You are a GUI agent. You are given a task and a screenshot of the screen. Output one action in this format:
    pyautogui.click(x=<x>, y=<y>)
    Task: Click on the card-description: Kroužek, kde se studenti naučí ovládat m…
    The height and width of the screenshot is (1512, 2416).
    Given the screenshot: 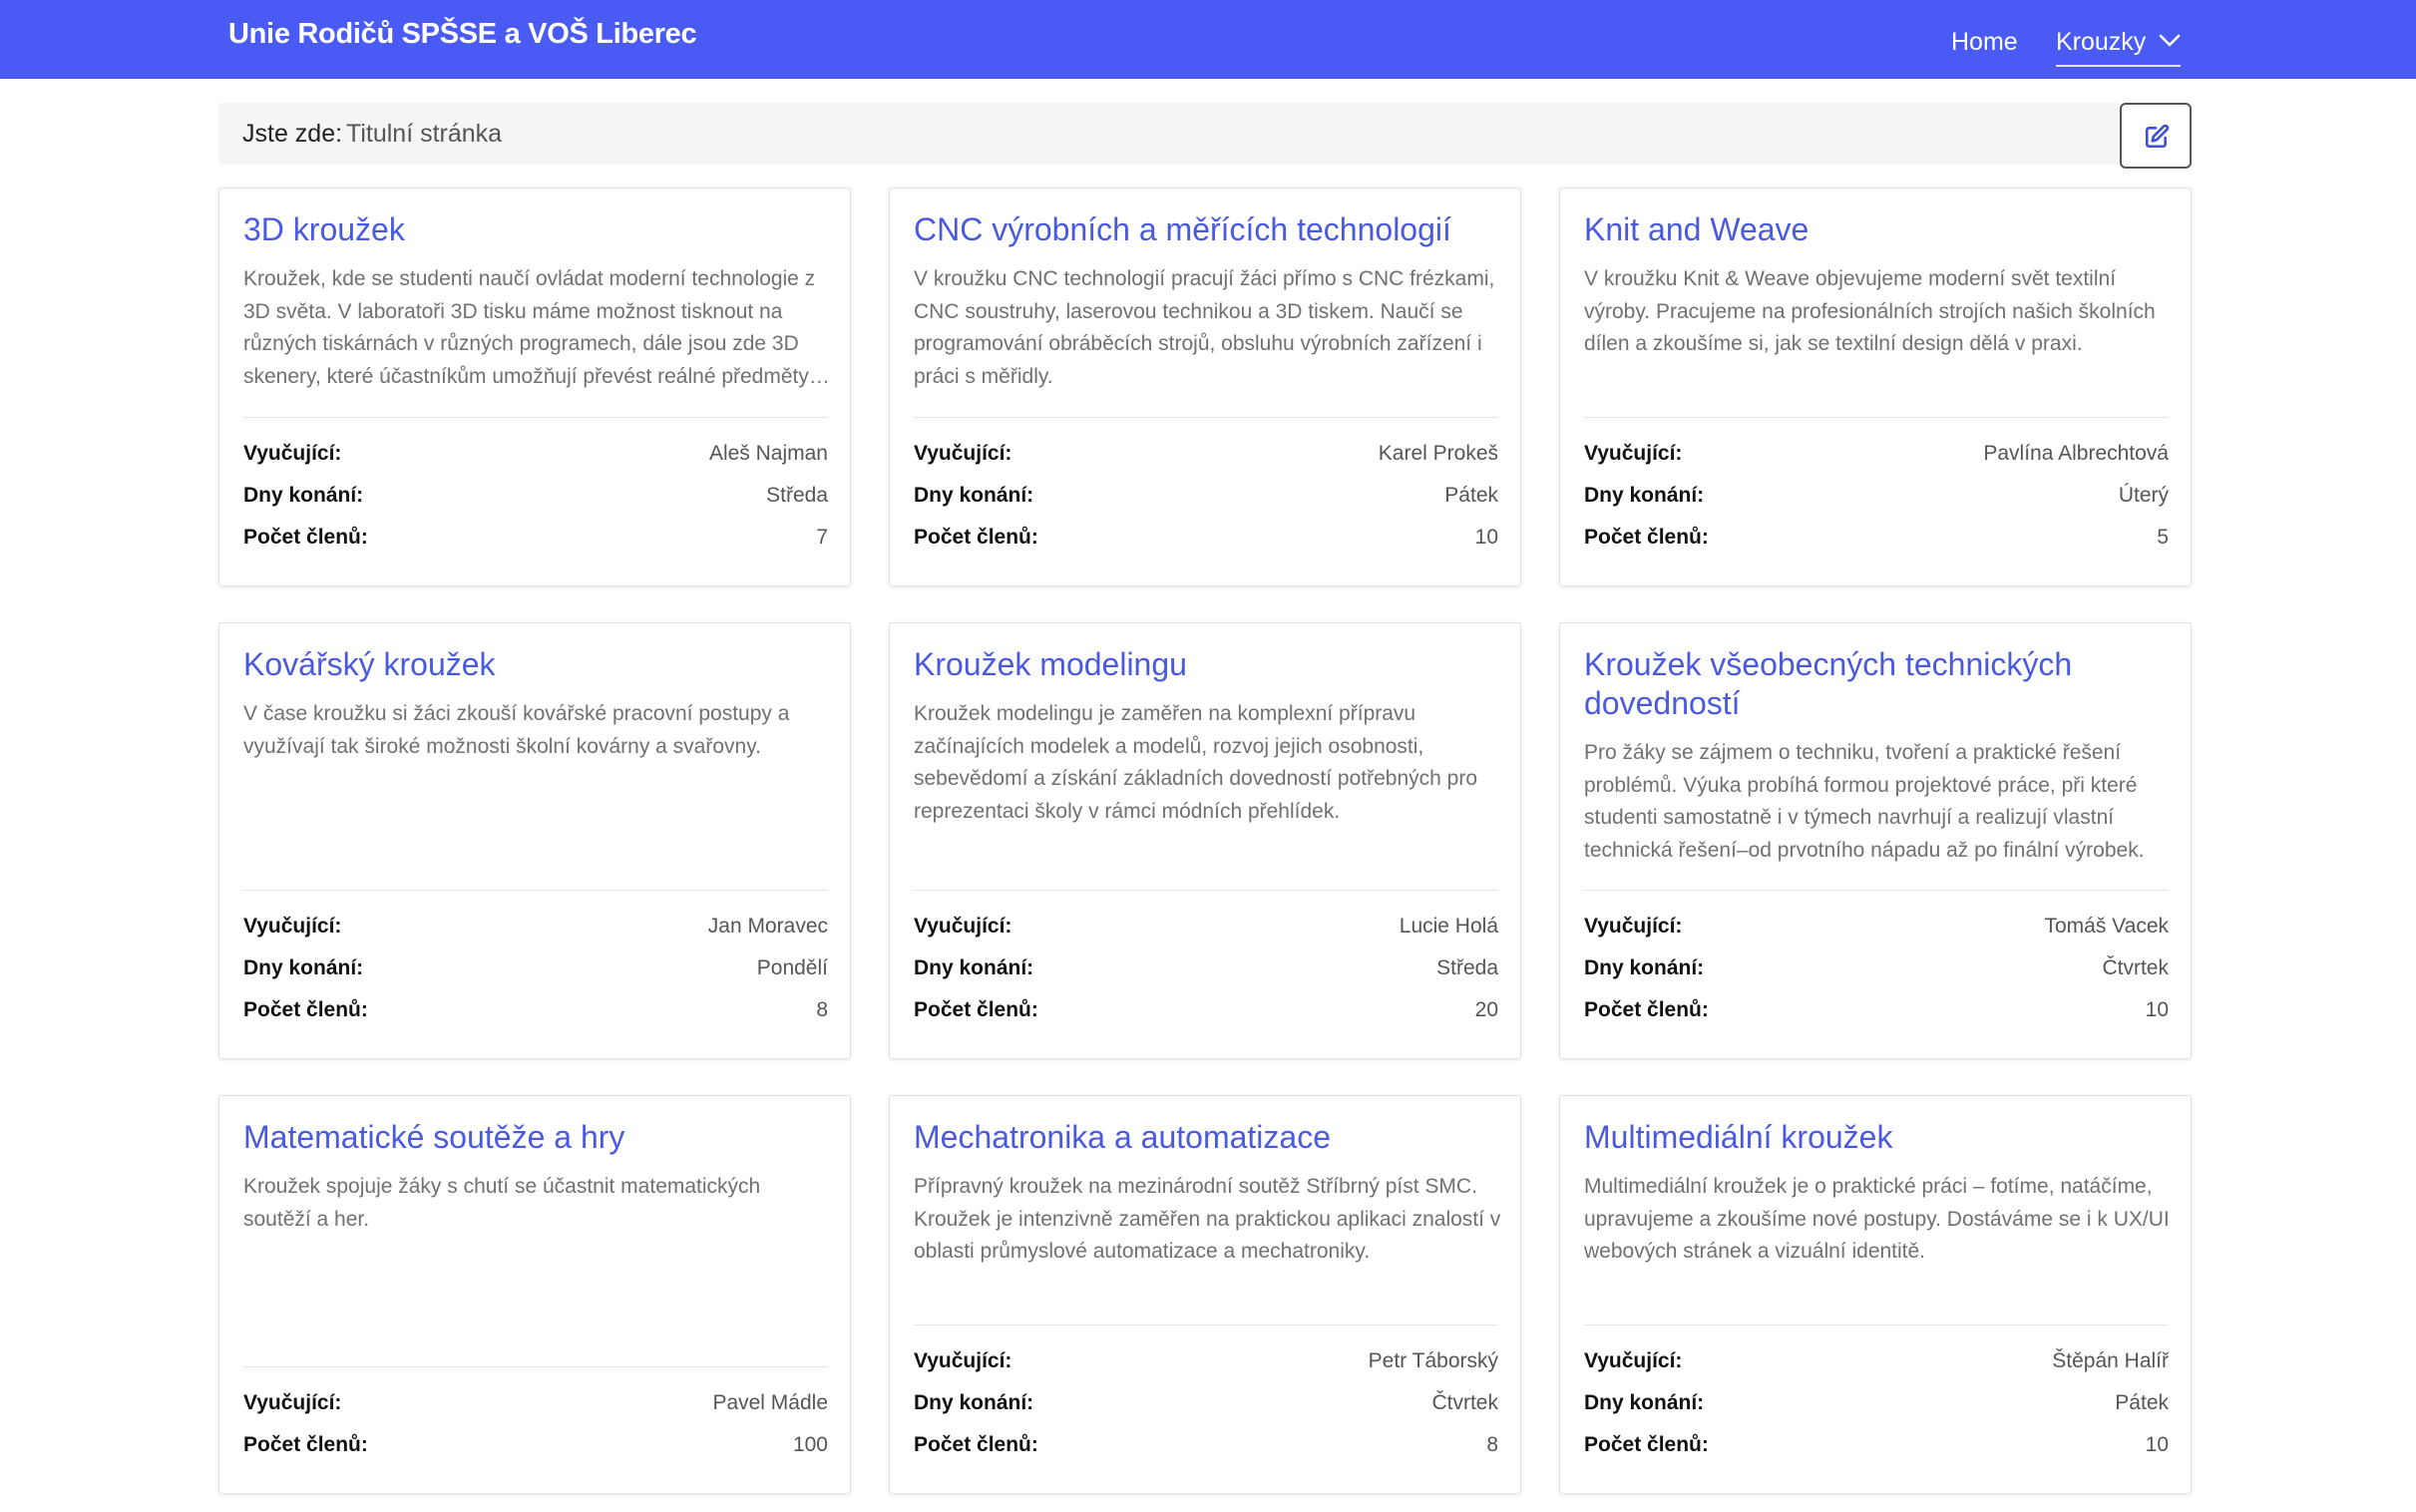 What is the action you would take?
    pyautogui.click(x=529, y=327)
    